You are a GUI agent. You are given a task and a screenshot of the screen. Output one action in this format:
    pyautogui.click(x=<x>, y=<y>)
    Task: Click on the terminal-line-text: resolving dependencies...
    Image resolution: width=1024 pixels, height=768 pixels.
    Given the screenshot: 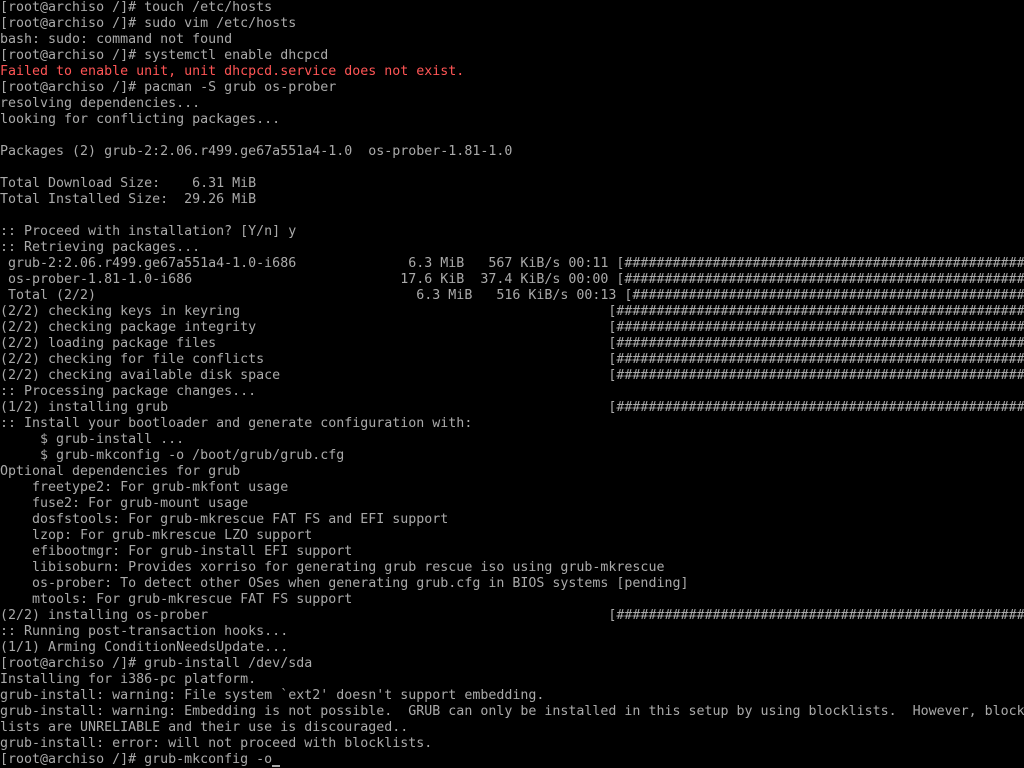 What is the action you would take?
    pyautogui.click(x=100, y=103)
    